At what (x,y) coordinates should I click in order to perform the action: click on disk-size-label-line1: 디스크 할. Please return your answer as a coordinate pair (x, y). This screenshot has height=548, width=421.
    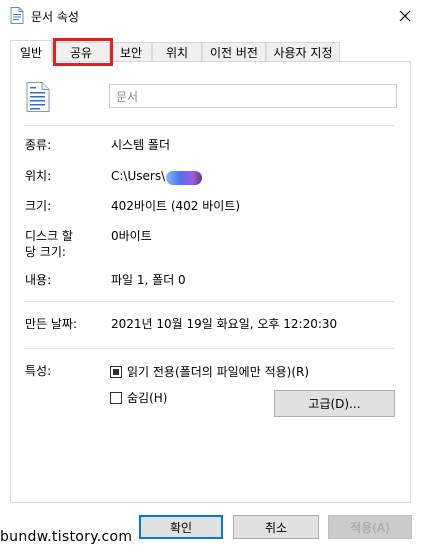
    Looking at the image, I should click on (49, 236).